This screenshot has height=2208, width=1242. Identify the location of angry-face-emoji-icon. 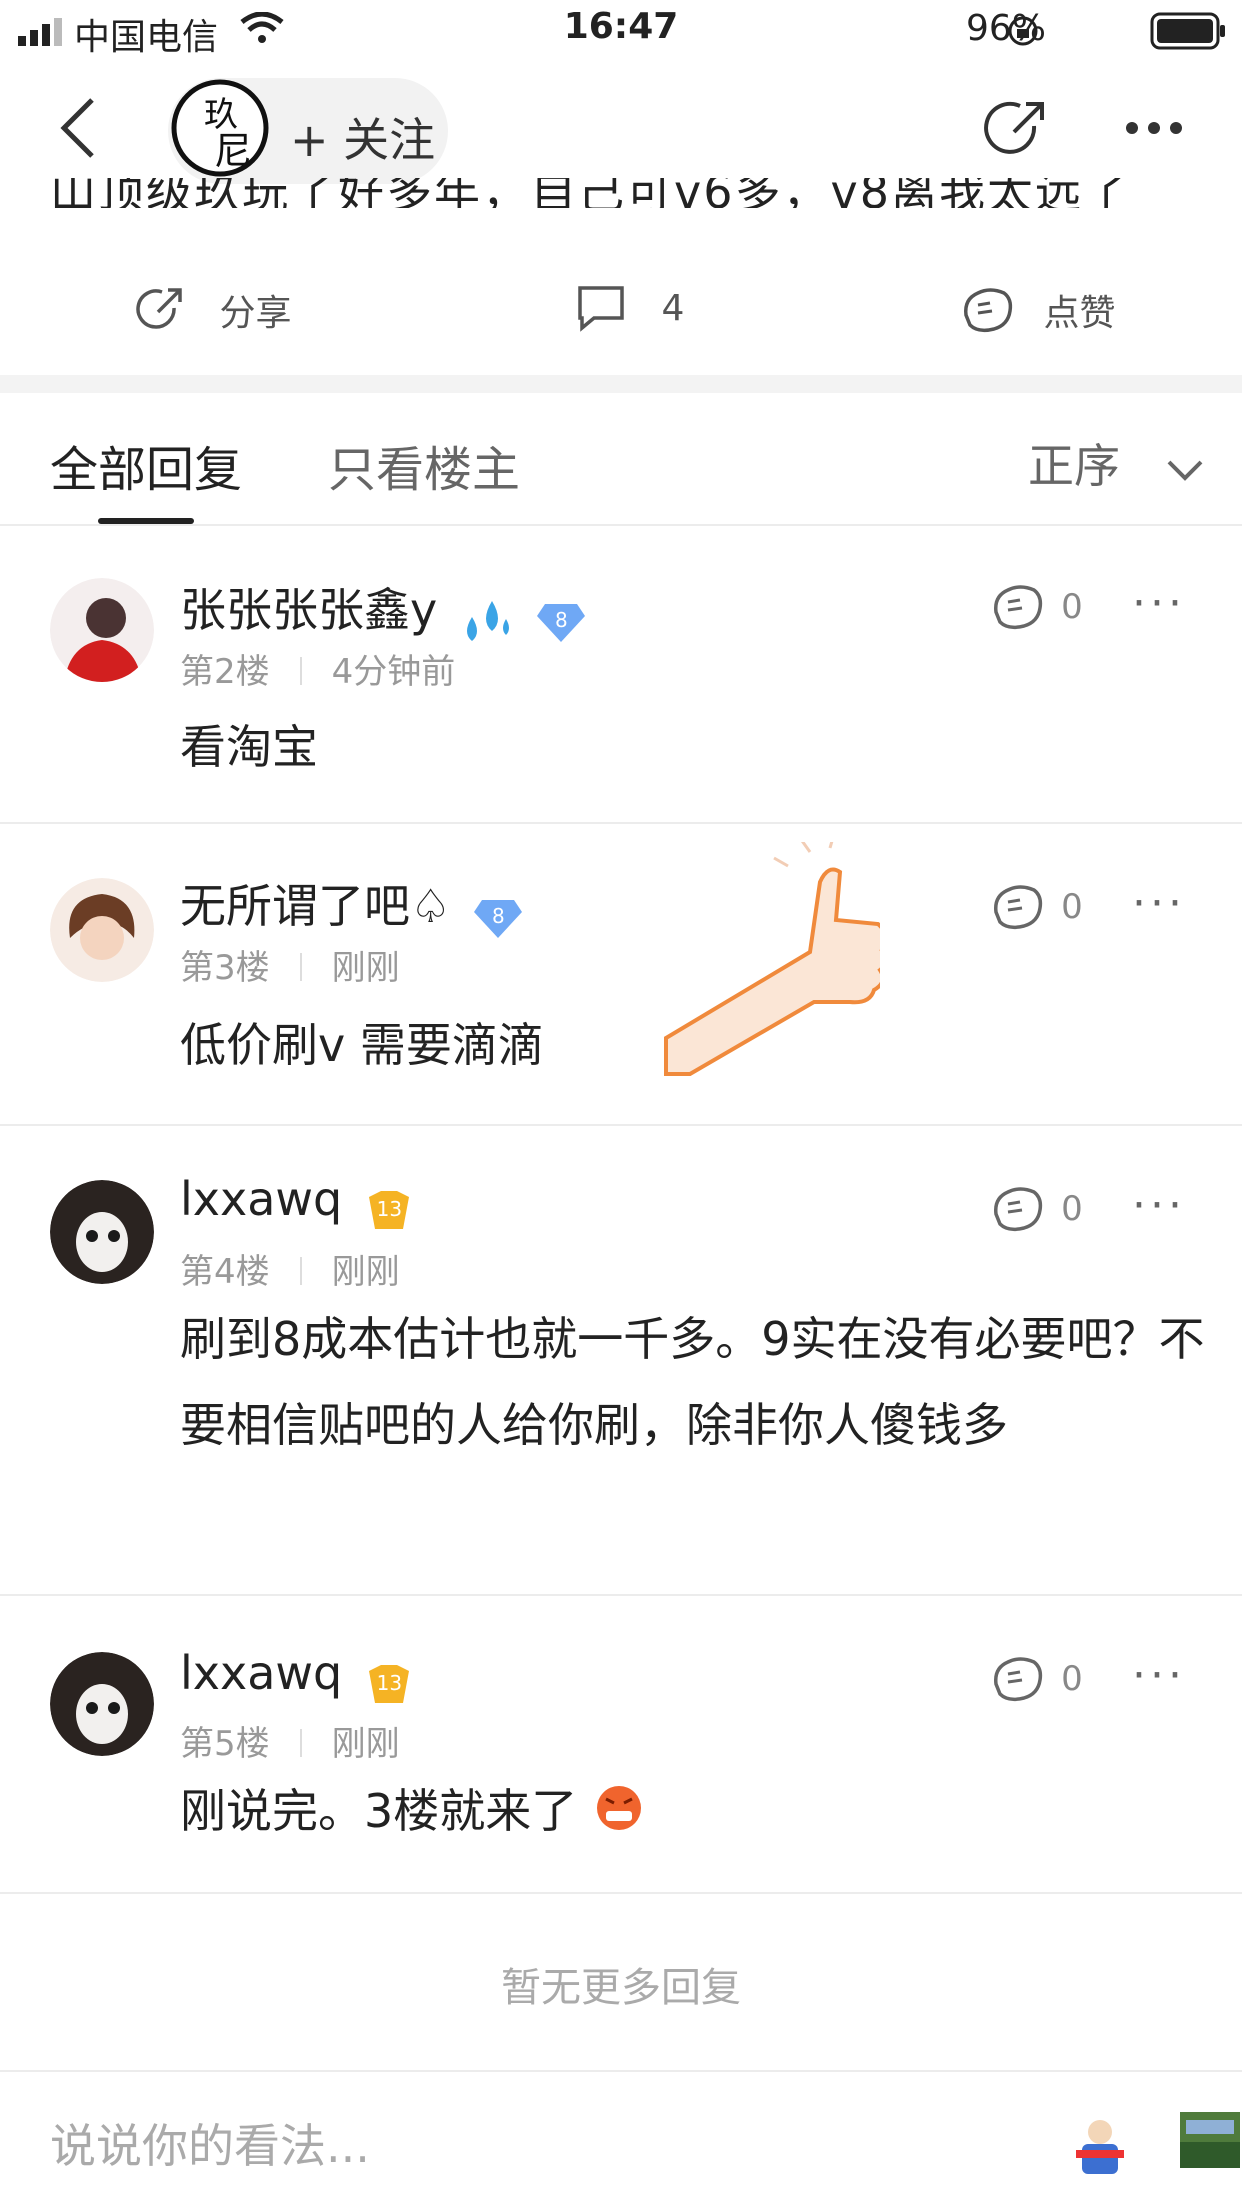
(619, 1808).